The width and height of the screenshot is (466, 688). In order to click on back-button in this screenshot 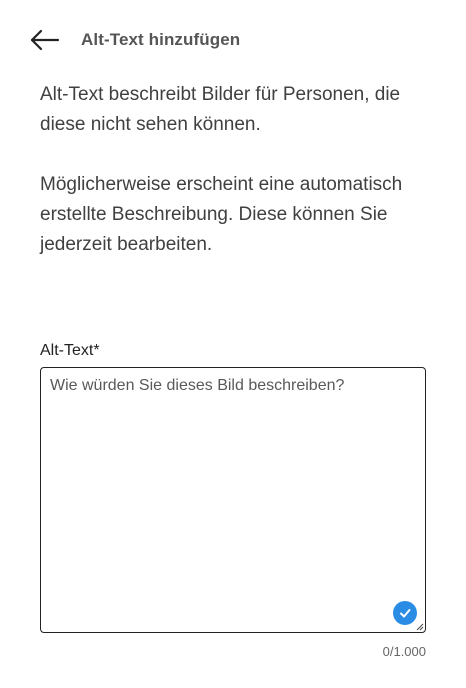, I will do `click(45, 40)`.